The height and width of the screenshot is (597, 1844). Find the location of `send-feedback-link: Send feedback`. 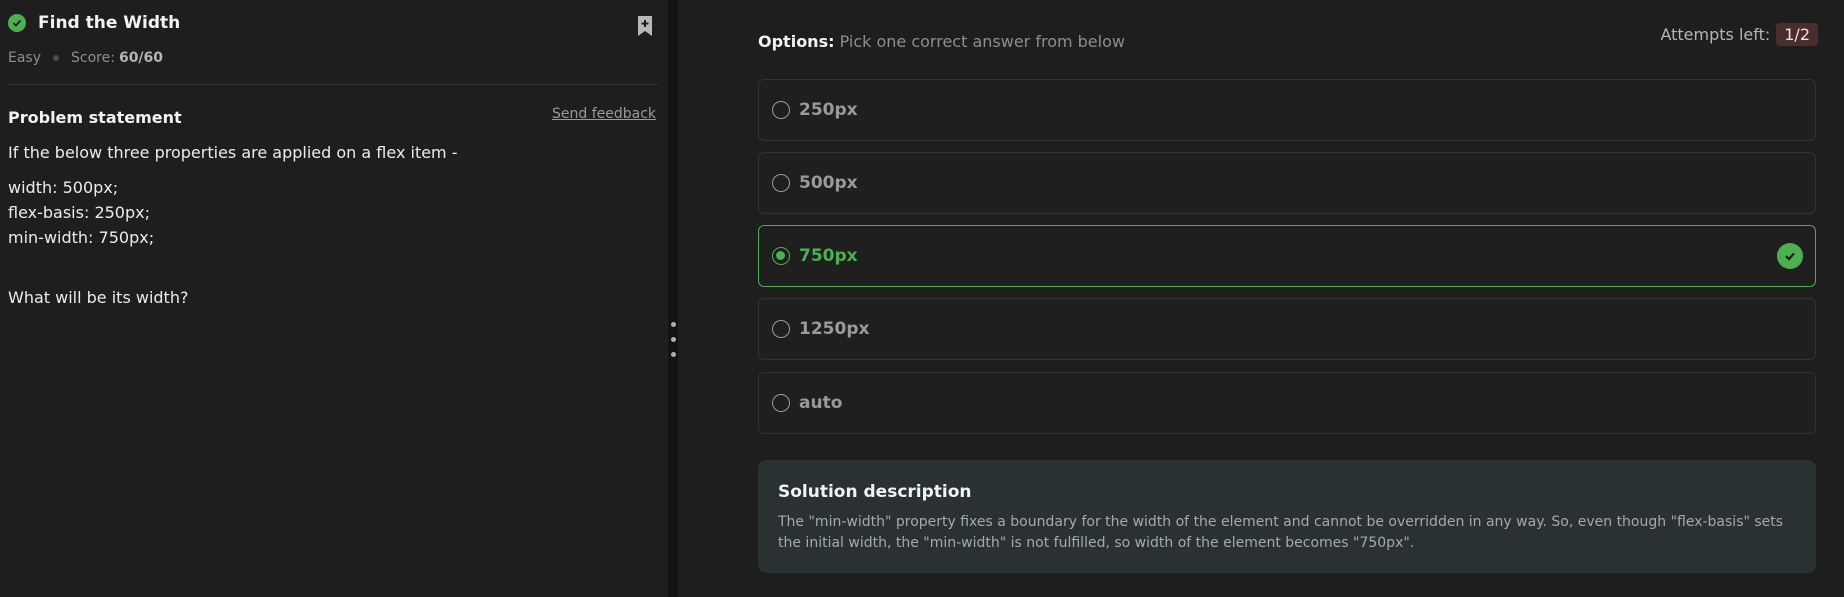

send-feedback-link: Send feedback is located at coordinates (604, 114).